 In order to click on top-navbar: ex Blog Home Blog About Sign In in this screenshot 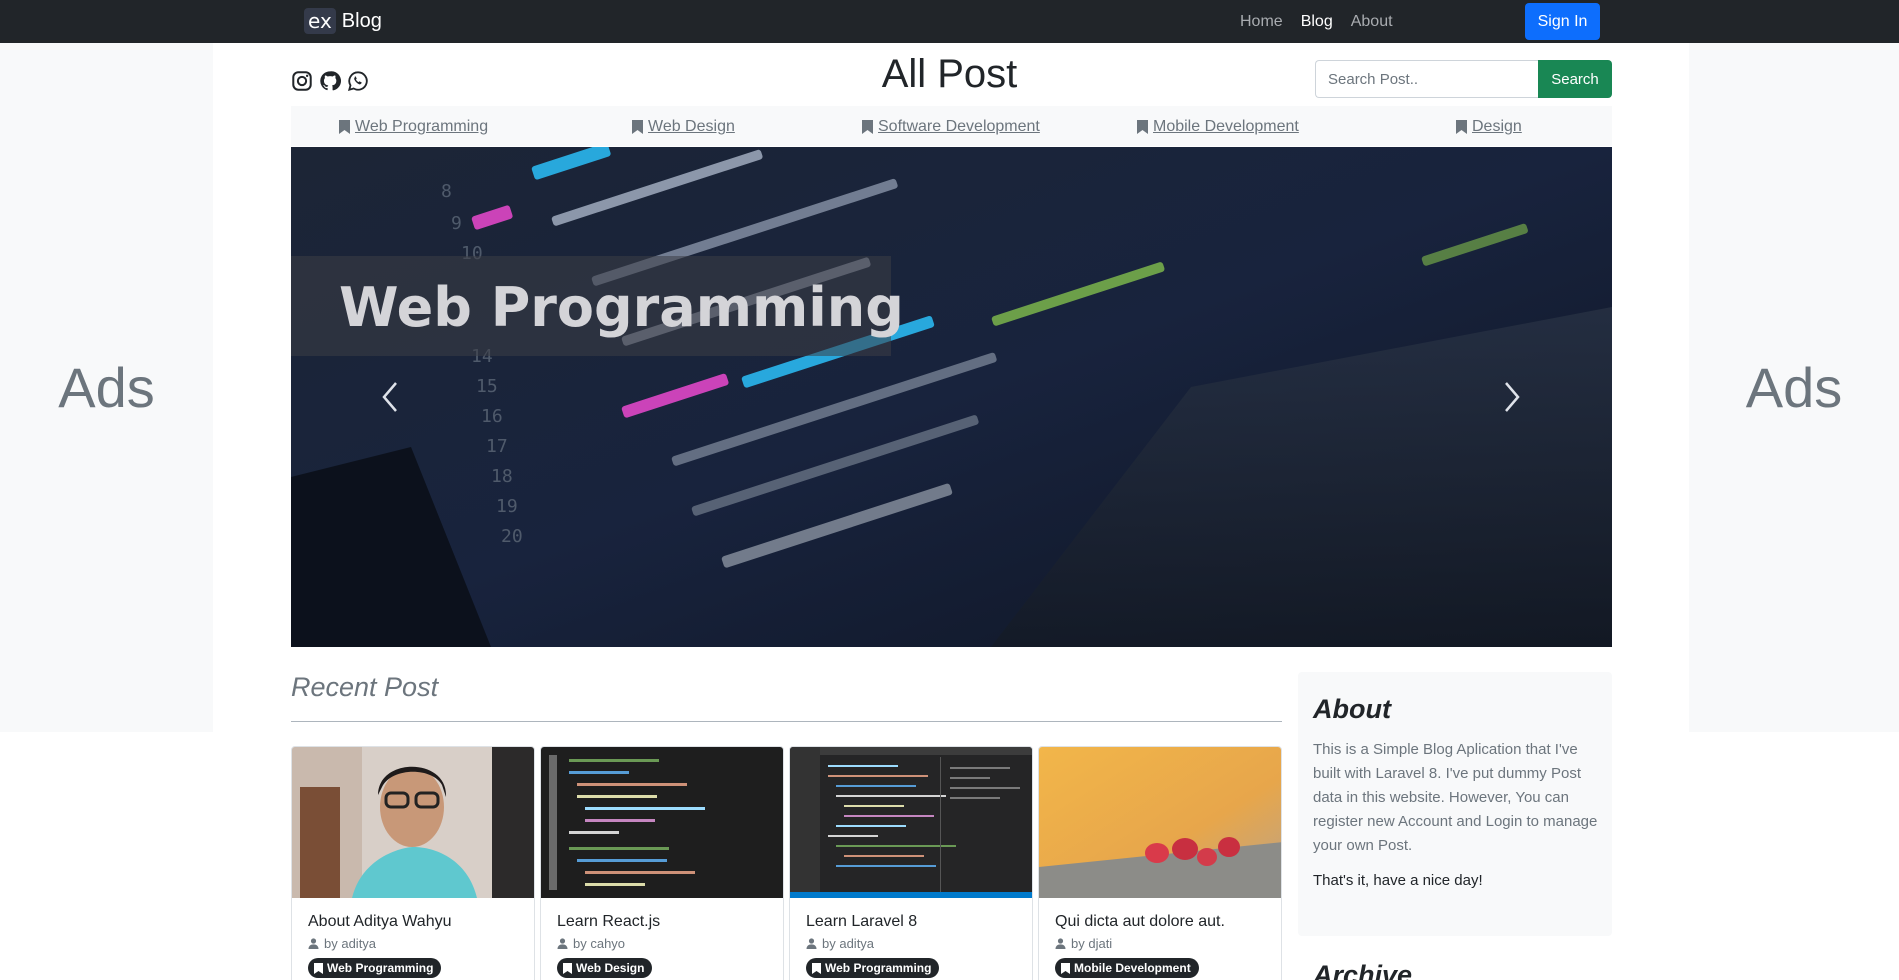, I will do `click(949, 21)`.